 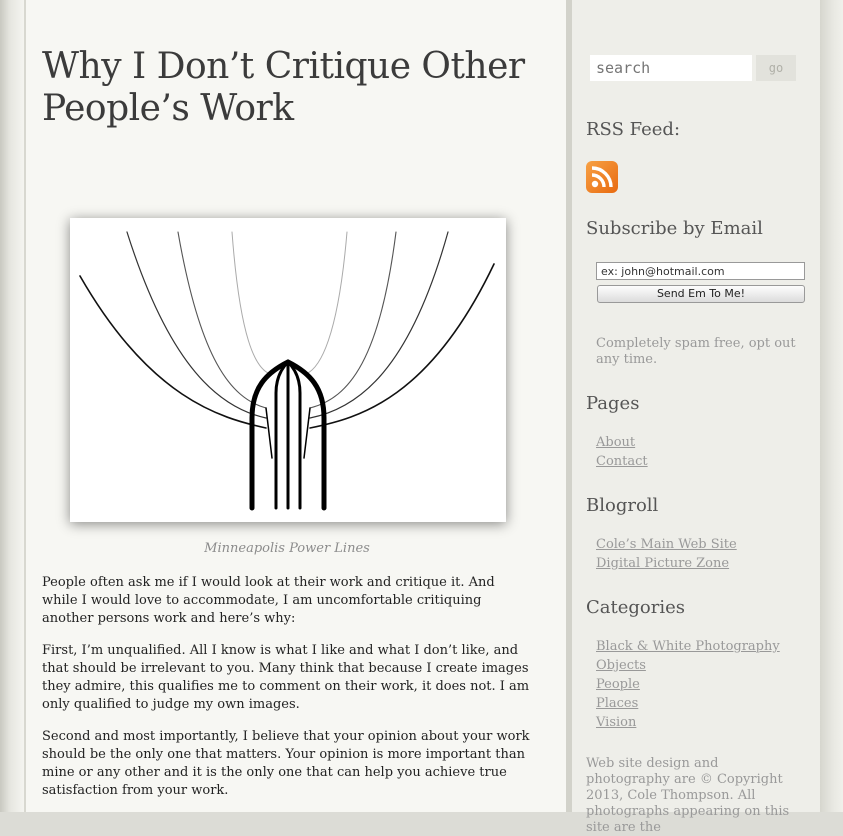 I want to click on post-title: Why I Don’t Critique Other People’s Work, so click(x=297, y=88).